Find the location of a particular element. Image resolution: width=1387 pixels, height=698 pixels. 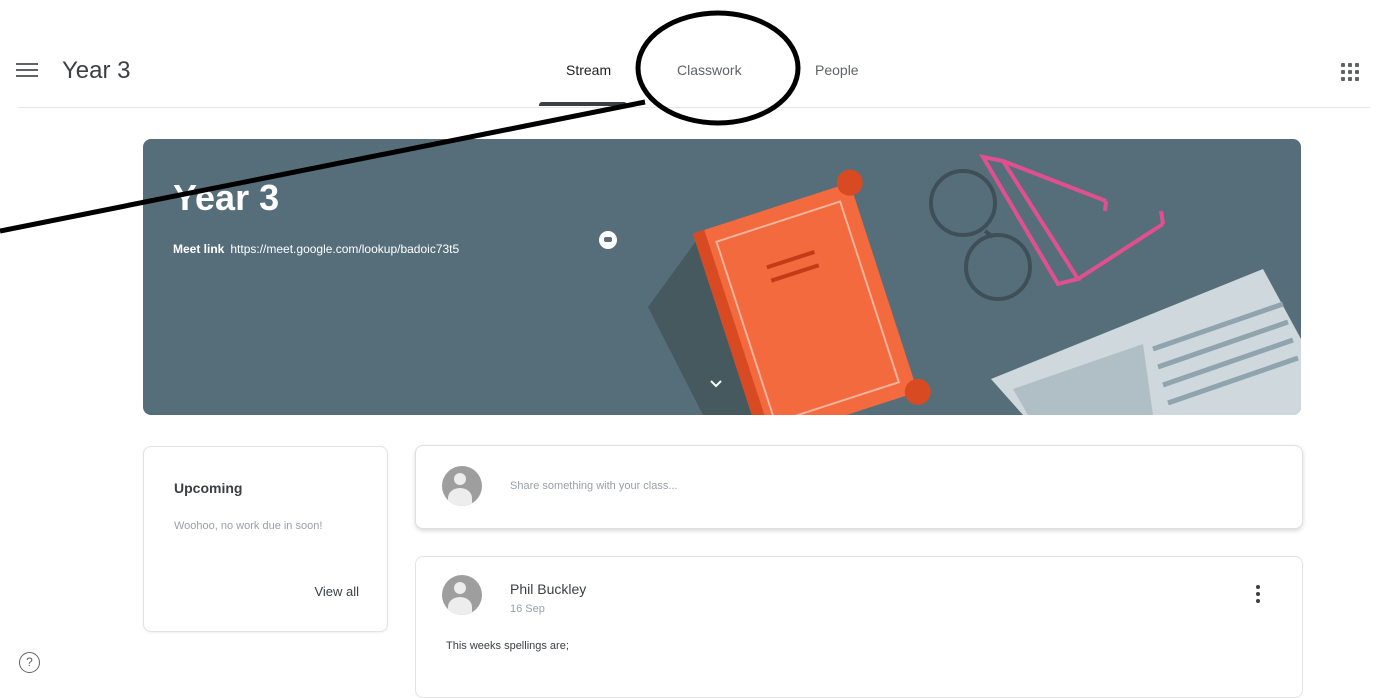

more-vert-icon is located at coordinates (1259, 595).